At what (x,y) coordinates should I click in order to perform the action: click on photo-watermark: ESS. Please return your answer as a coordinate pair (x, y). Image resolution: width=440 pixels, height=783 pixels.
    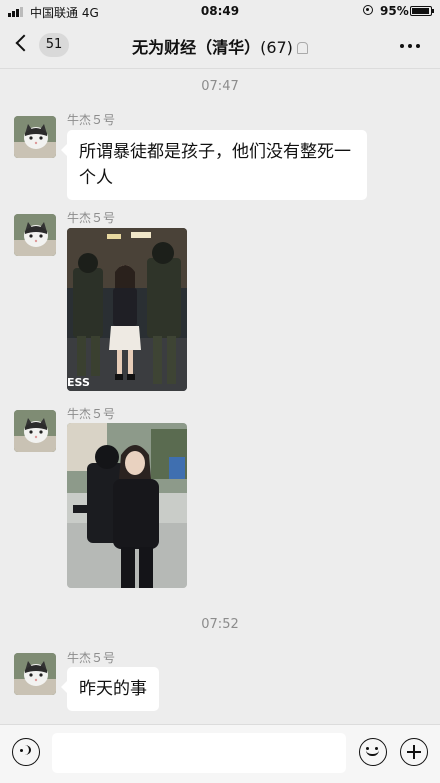
    Looking at the image, I should click on (78, 382).